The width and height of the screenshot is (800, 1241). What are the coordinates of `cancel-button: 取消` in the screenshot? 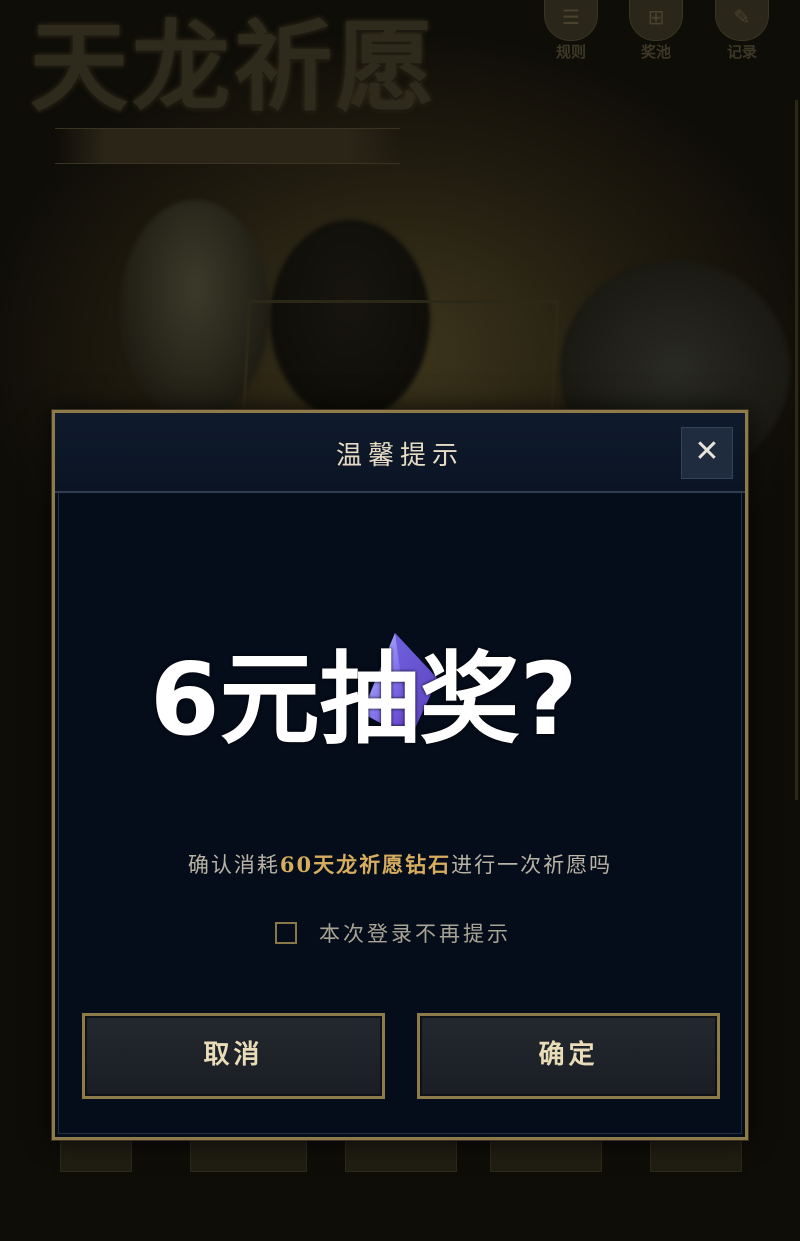 It's located at (233, 1056).